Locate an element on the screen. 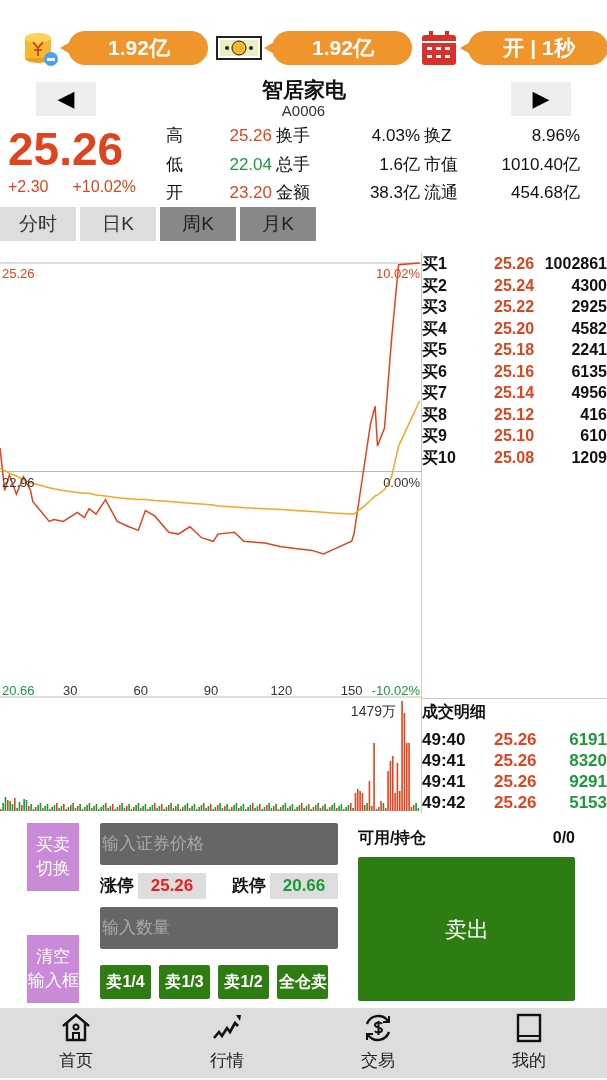 This screenshot has width=607, height=1080. period-tab: 分时 is located at coordinates (38, 224).